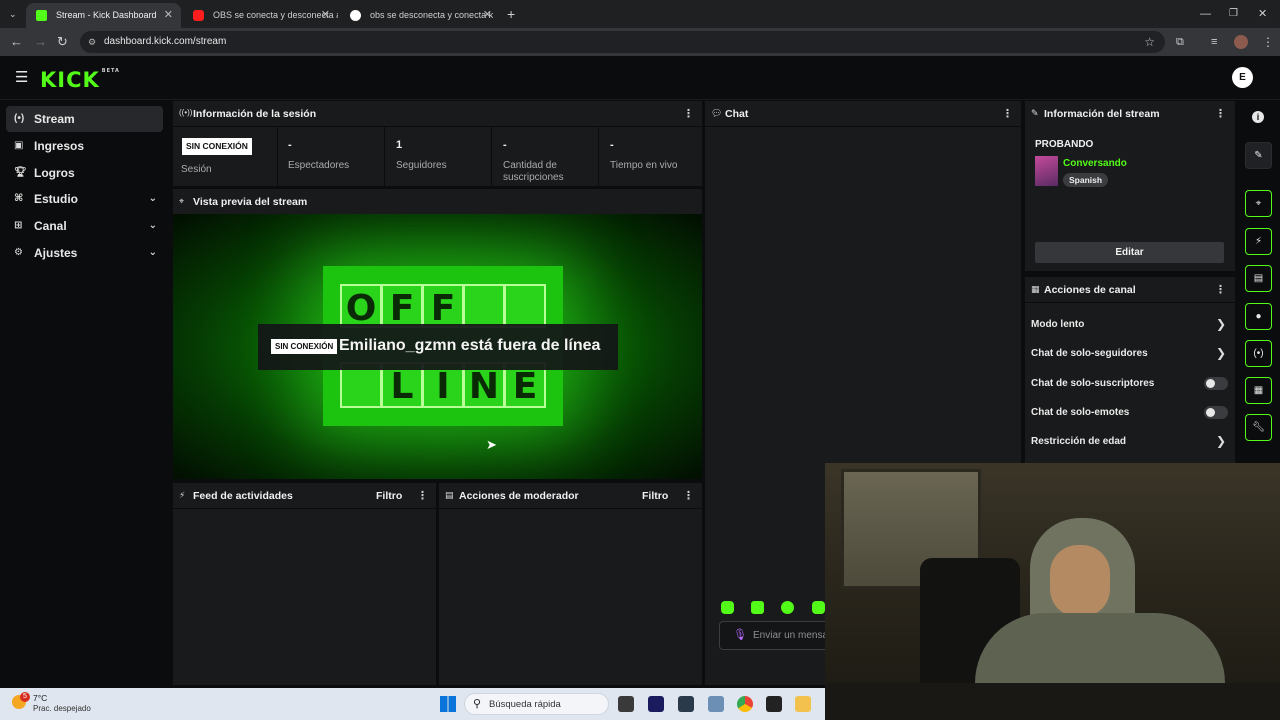 The width and height of the screenshot is (1280, 720). What do you see at coordinates (655, 496) in the screenshot?
I see `moderator-filter-button: Filtro` at bounding box center [655, 496].